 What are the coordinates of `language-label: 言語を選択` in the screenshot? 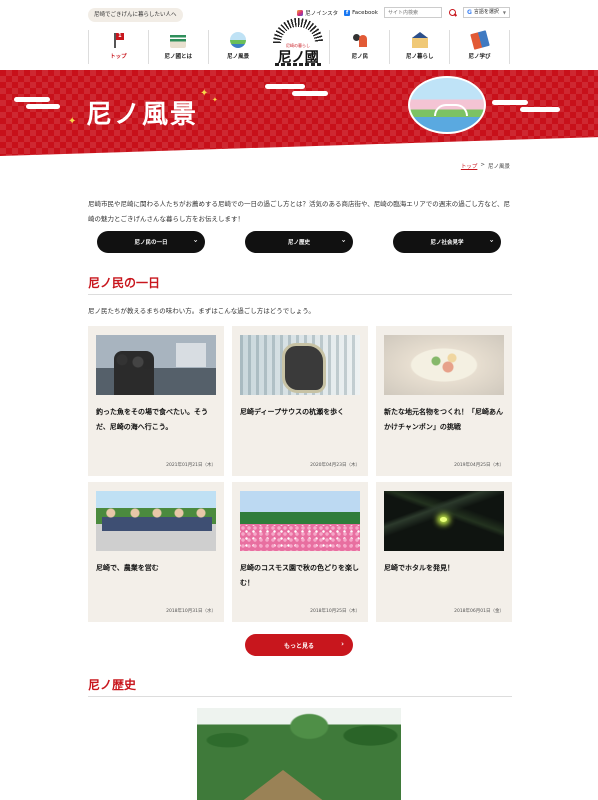 It's located at (486, 12).